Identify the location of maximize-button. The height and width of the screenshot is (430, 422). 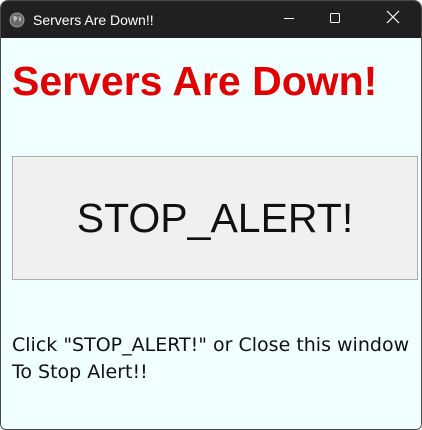
(335, 19).